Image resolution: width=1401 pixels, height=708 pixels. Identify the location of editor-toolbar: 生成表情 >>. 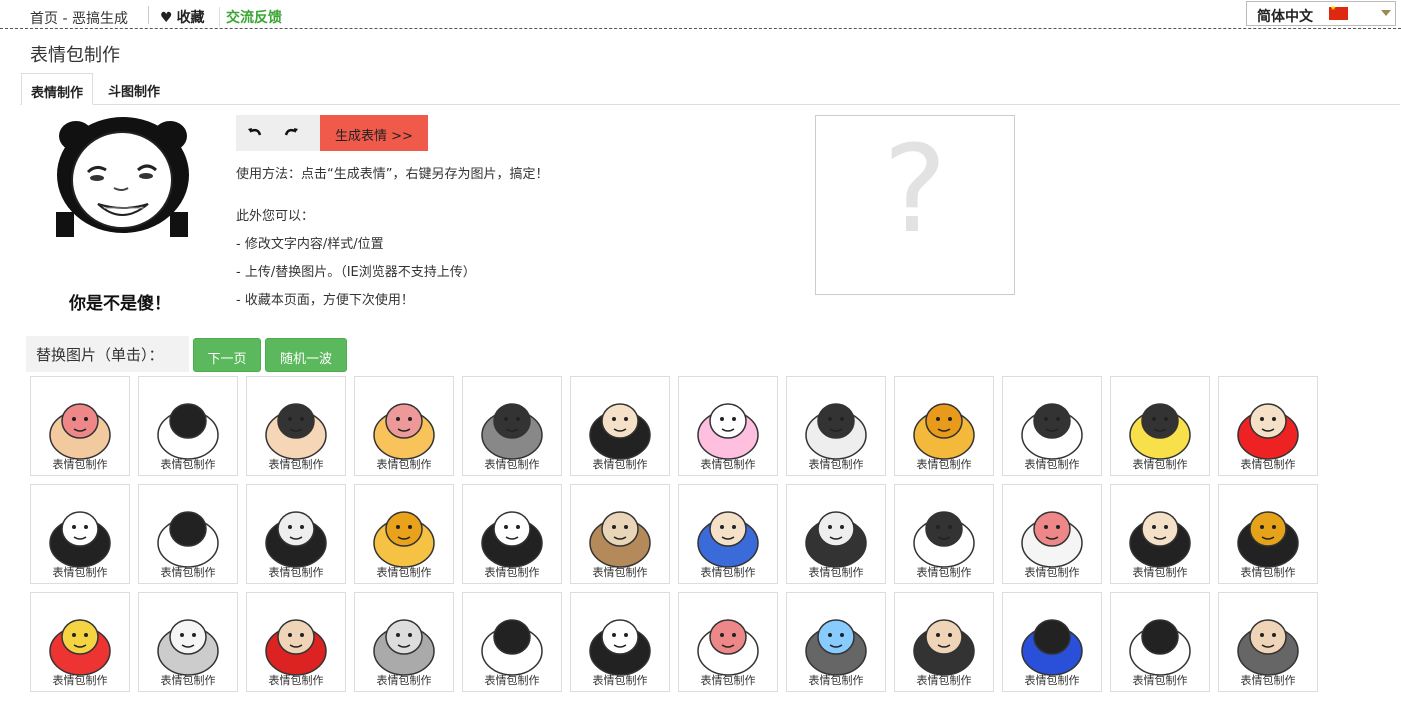
(332, 133).